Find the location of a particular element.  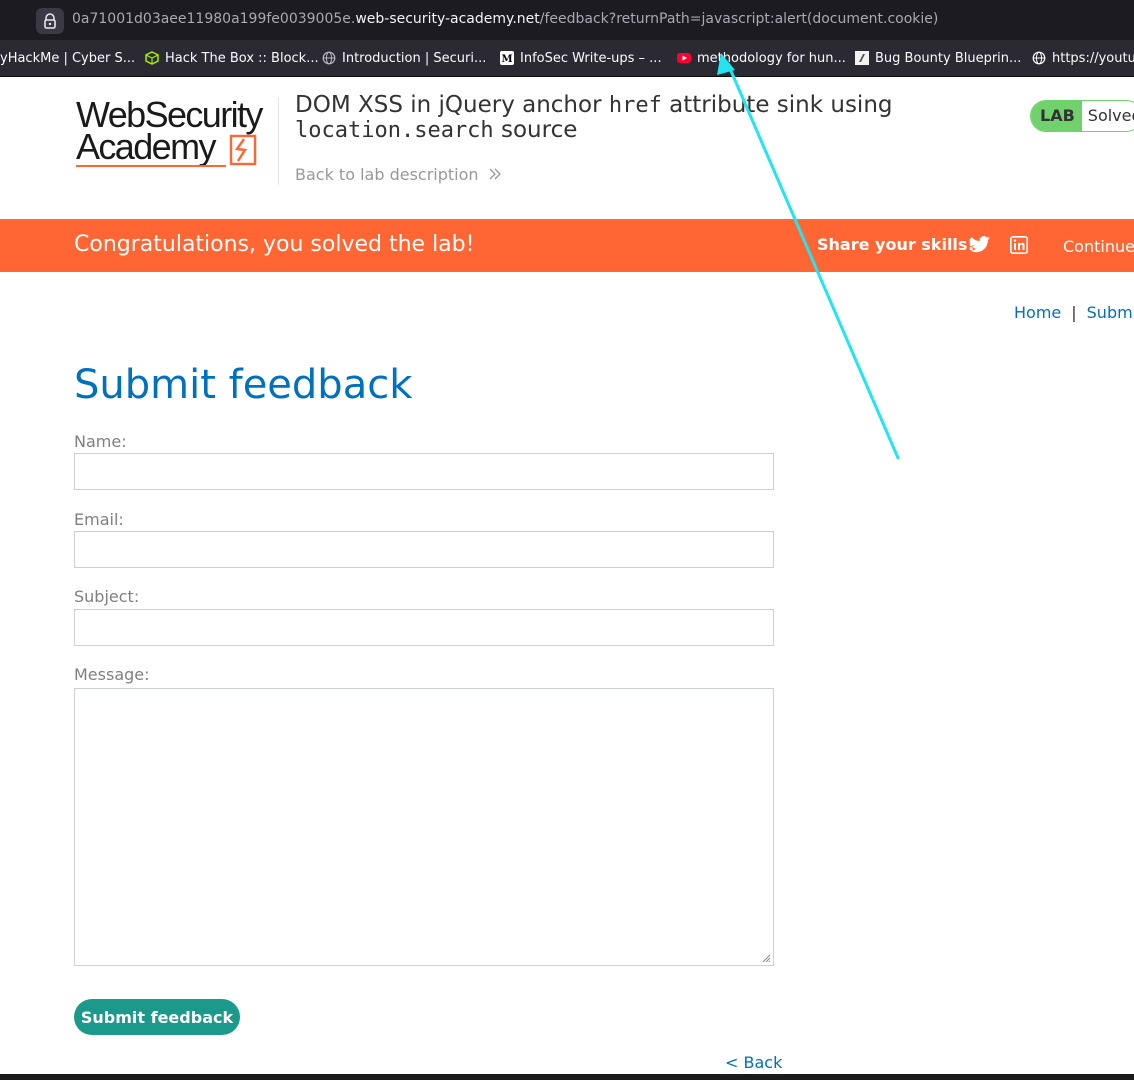

medium-icon: M is located at coordinates (507, 58).